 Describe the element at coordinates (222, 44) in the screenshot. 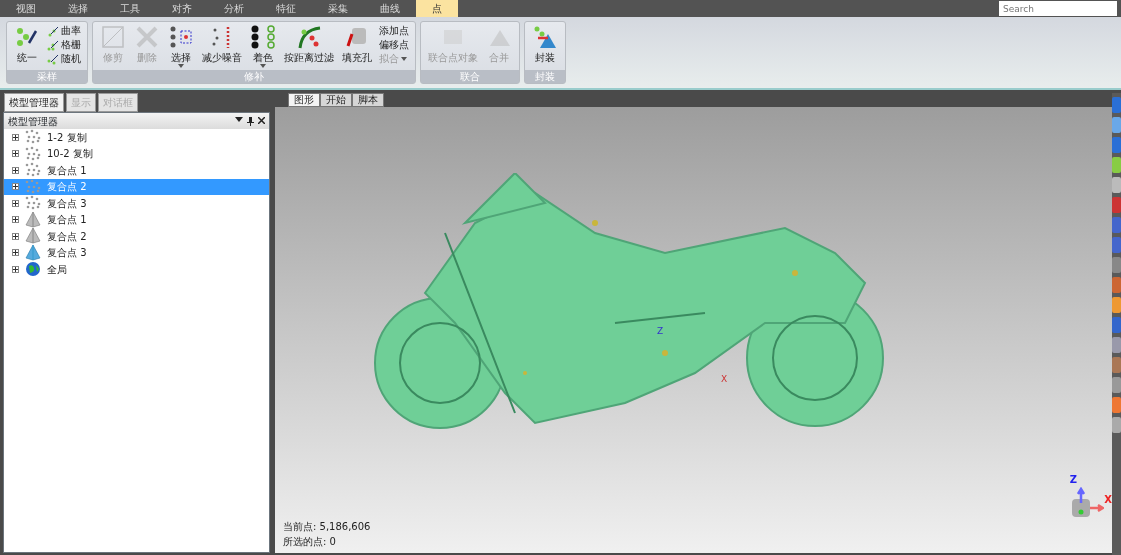

I see `ribbon-button: 减少噪音` at that location.